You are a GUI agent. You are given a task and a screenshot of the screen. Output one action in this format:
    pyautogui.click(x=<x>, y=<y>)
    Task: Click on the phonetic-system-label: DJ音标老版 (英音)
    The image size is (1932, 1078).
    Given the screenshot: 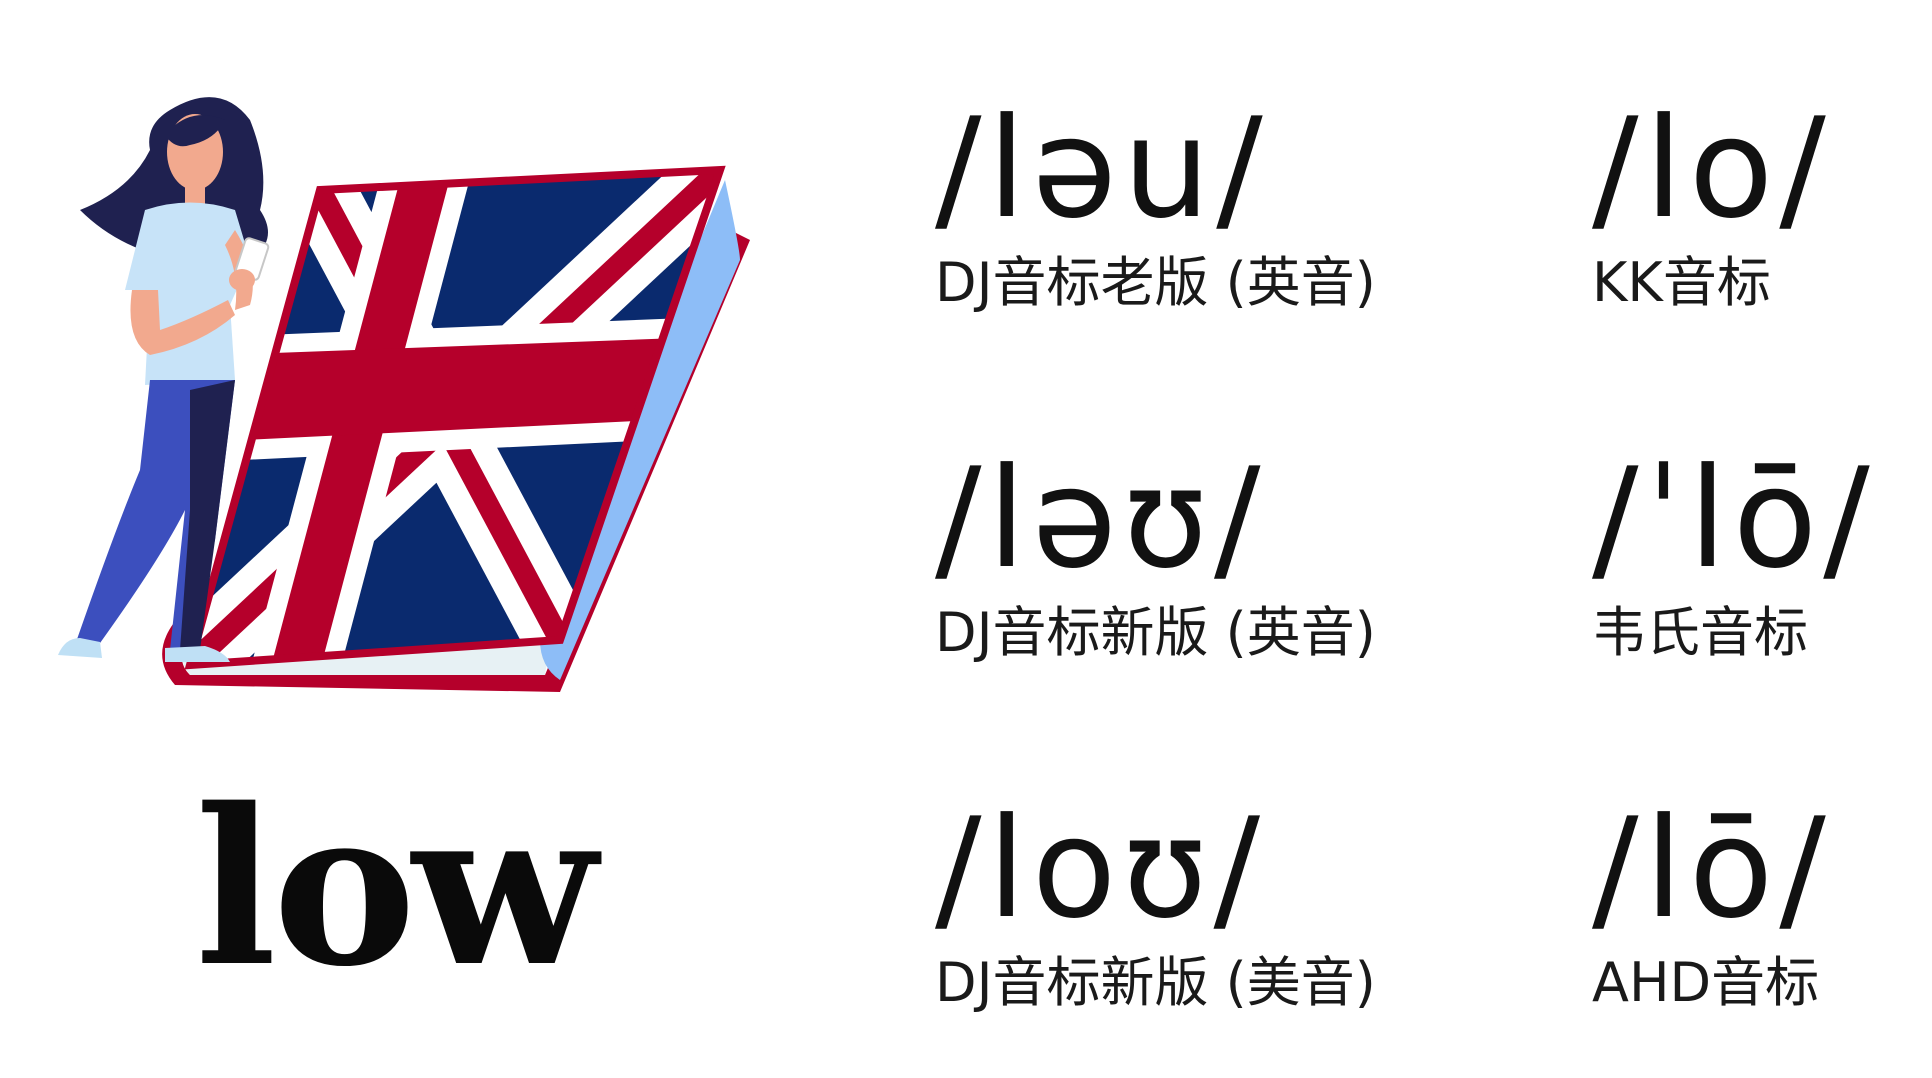 What is the action you would take?
    pyautogui.click(x=1155, y=282)
    